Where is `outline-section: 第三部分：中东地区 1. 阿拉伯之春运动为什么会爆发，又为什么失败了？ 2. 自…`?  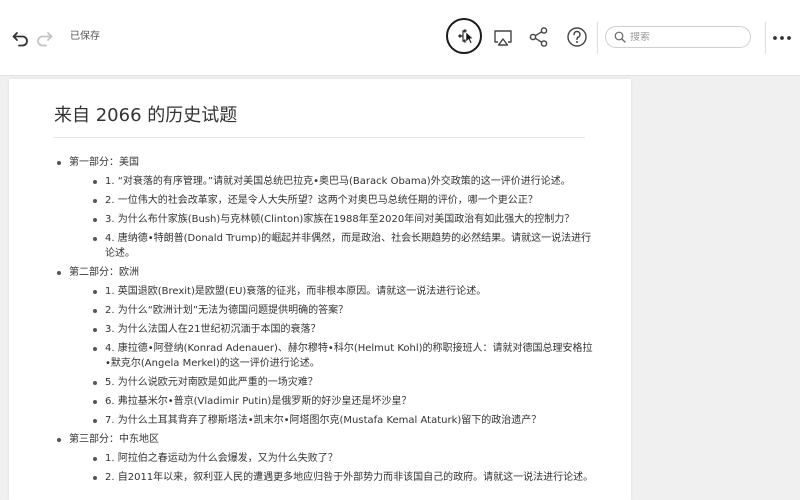
outline-section: 第三部分：中东地区 1. 阿拉伯之春运动为什么会爆发，又为什么失败了？ 2. 自… is located at coordinates (324, 458).